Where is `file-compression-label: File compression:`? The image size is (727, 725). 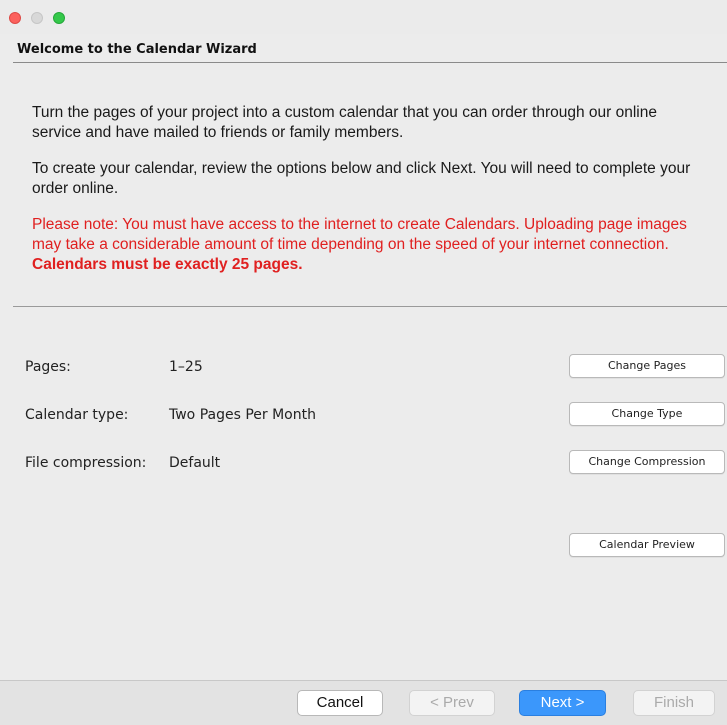 file-compression-label: File compression: is located at coordinates (86, 463).